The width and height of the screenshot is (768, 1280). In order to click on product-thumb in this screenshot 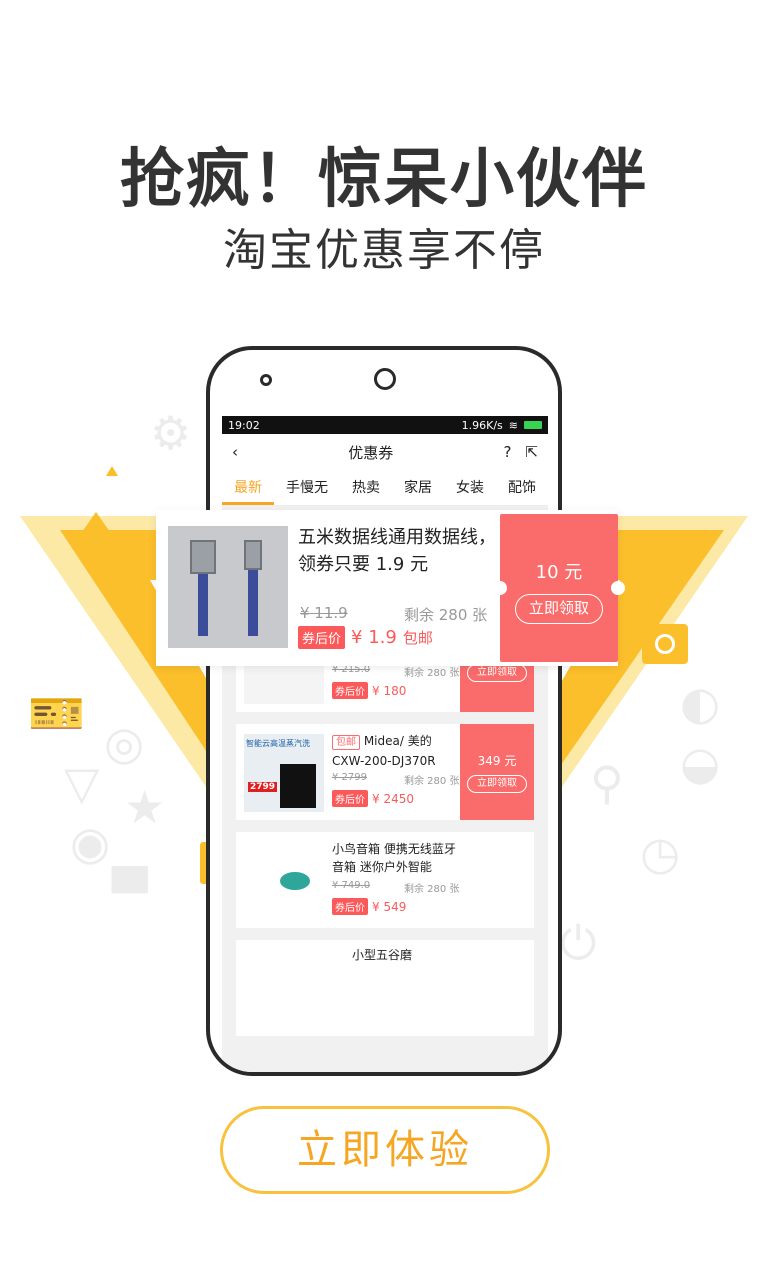, I will do `click(284, 881)`.